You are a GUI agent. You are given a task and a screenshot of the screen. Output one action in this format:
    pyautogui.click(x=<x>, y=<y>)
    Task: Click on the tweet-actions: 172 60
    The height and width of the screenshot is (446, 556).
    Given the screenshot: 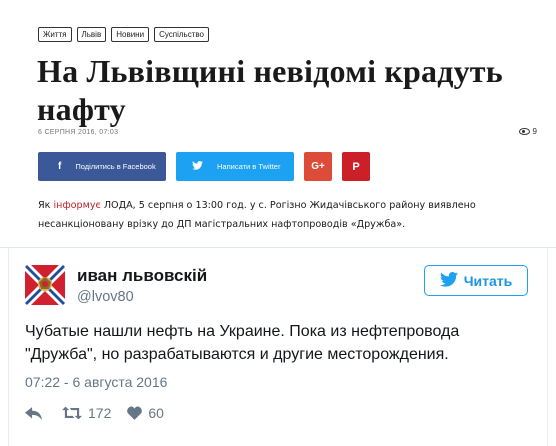 What is the action you would take?
    pyautogui.click(x=94, y=413)
    